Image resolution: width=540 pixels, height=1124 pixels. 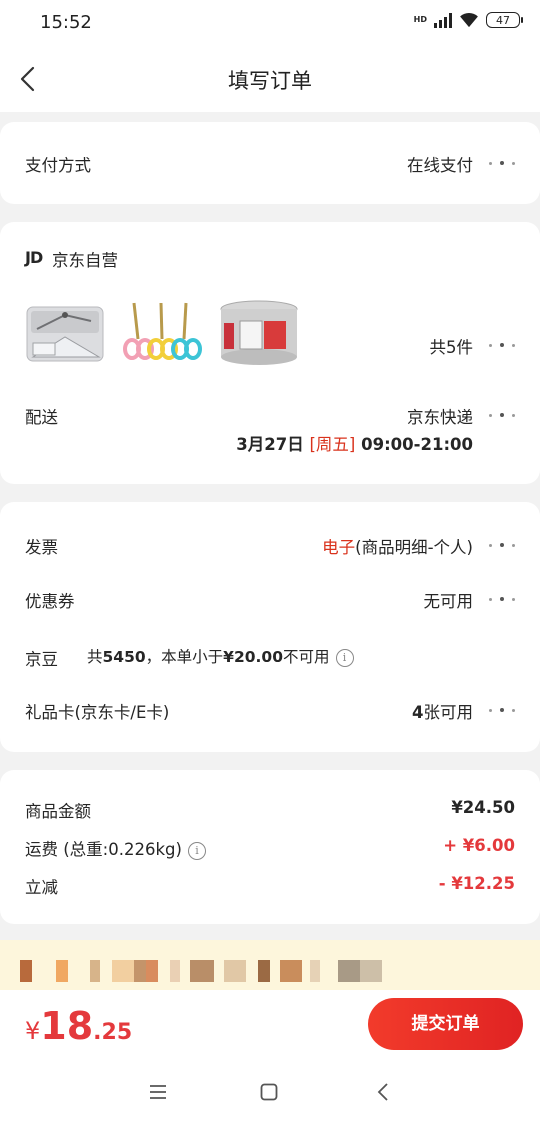 I want to click on coupon-value: 无可用, so click(x=449, y=600).